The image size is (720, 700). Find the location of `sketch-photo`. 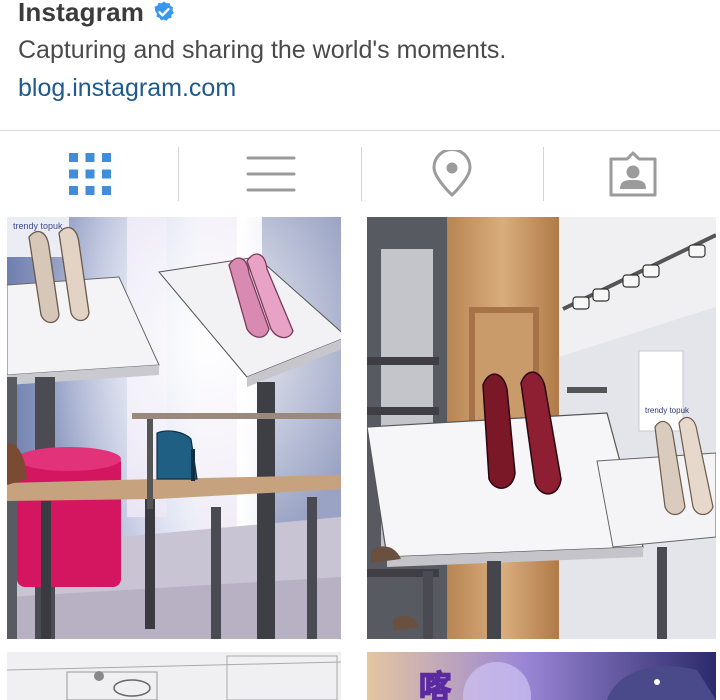

sketch-photo is located at coordinates (174, 676).